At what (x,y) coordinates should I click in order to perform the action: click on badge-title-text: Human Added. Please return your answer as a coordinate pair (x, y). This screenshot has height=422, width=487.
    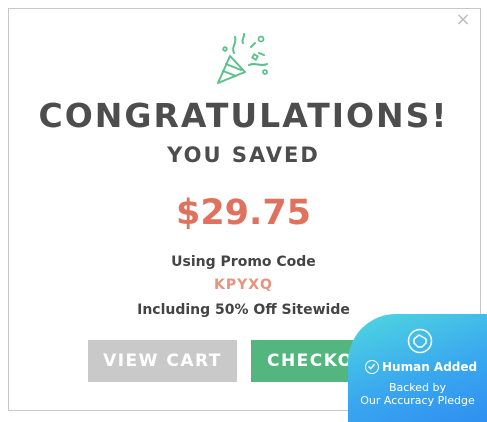
    Looking at the image, I should click on (430, 367).